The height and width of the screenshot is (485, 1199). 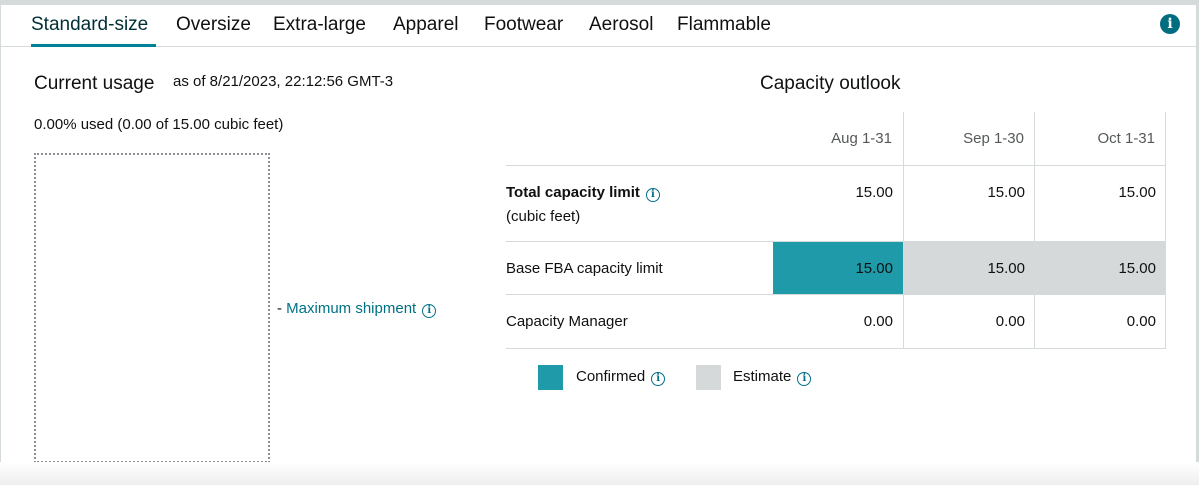 What do you see at coordinates (583, 204) in the screenshot?
I see `row-label-total-capacity: Total capacity limit i (cubic feet)` at bounding box center [583, 204].